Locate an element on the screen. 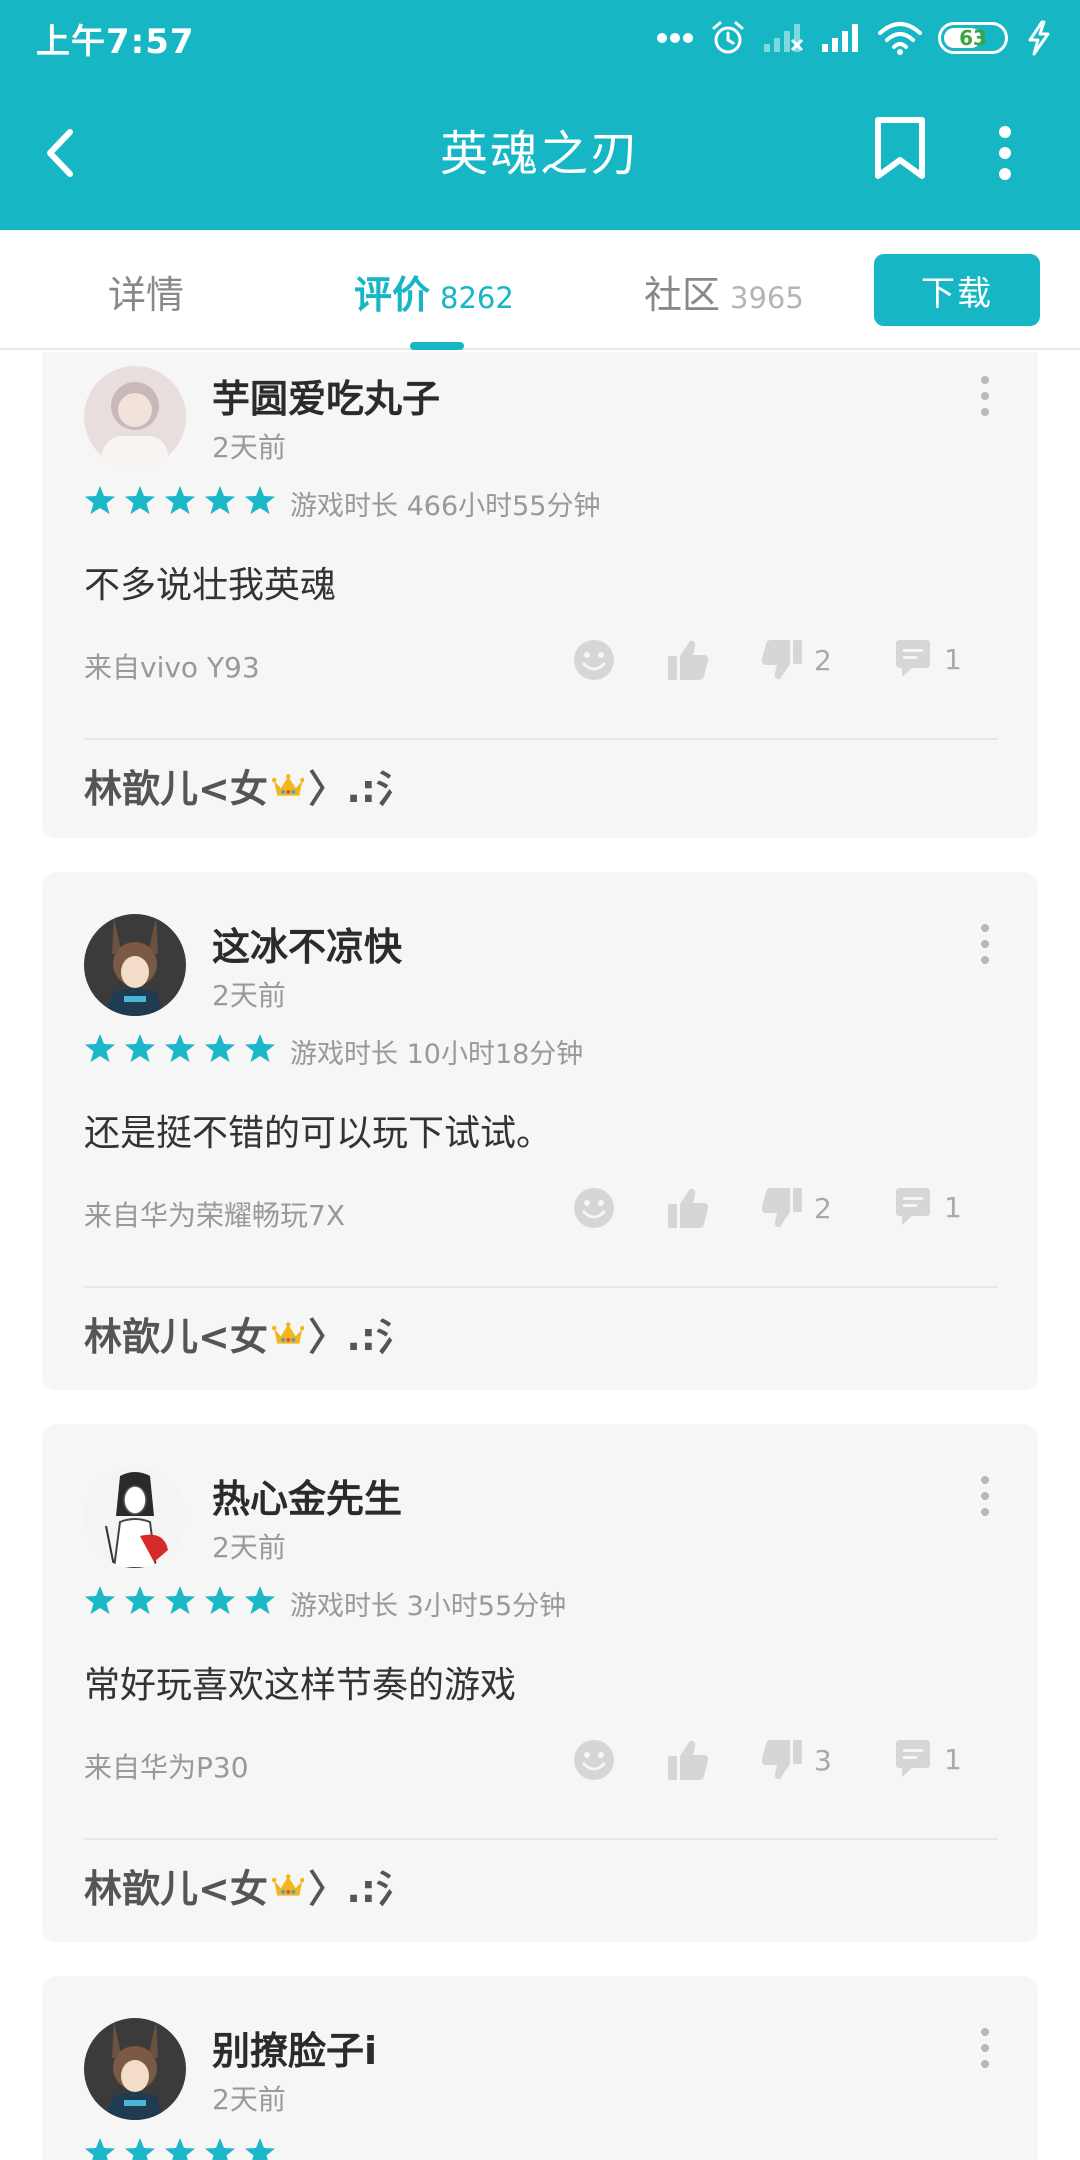  battery-icon: 63 is located at coordinates (973, 38).